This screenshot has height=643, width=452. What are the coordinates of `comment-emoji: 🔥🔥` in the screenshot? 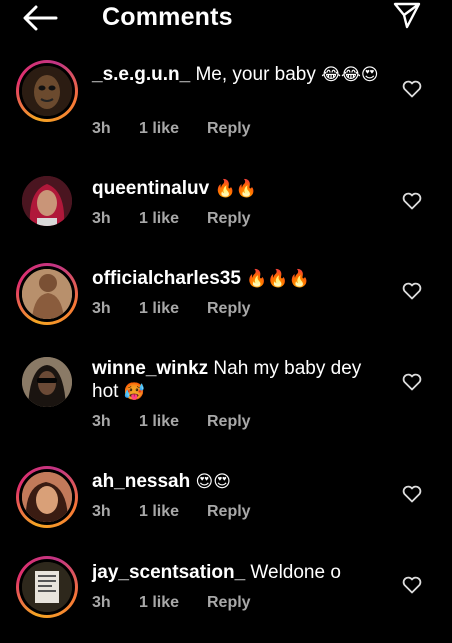 It's located at (235, 188).